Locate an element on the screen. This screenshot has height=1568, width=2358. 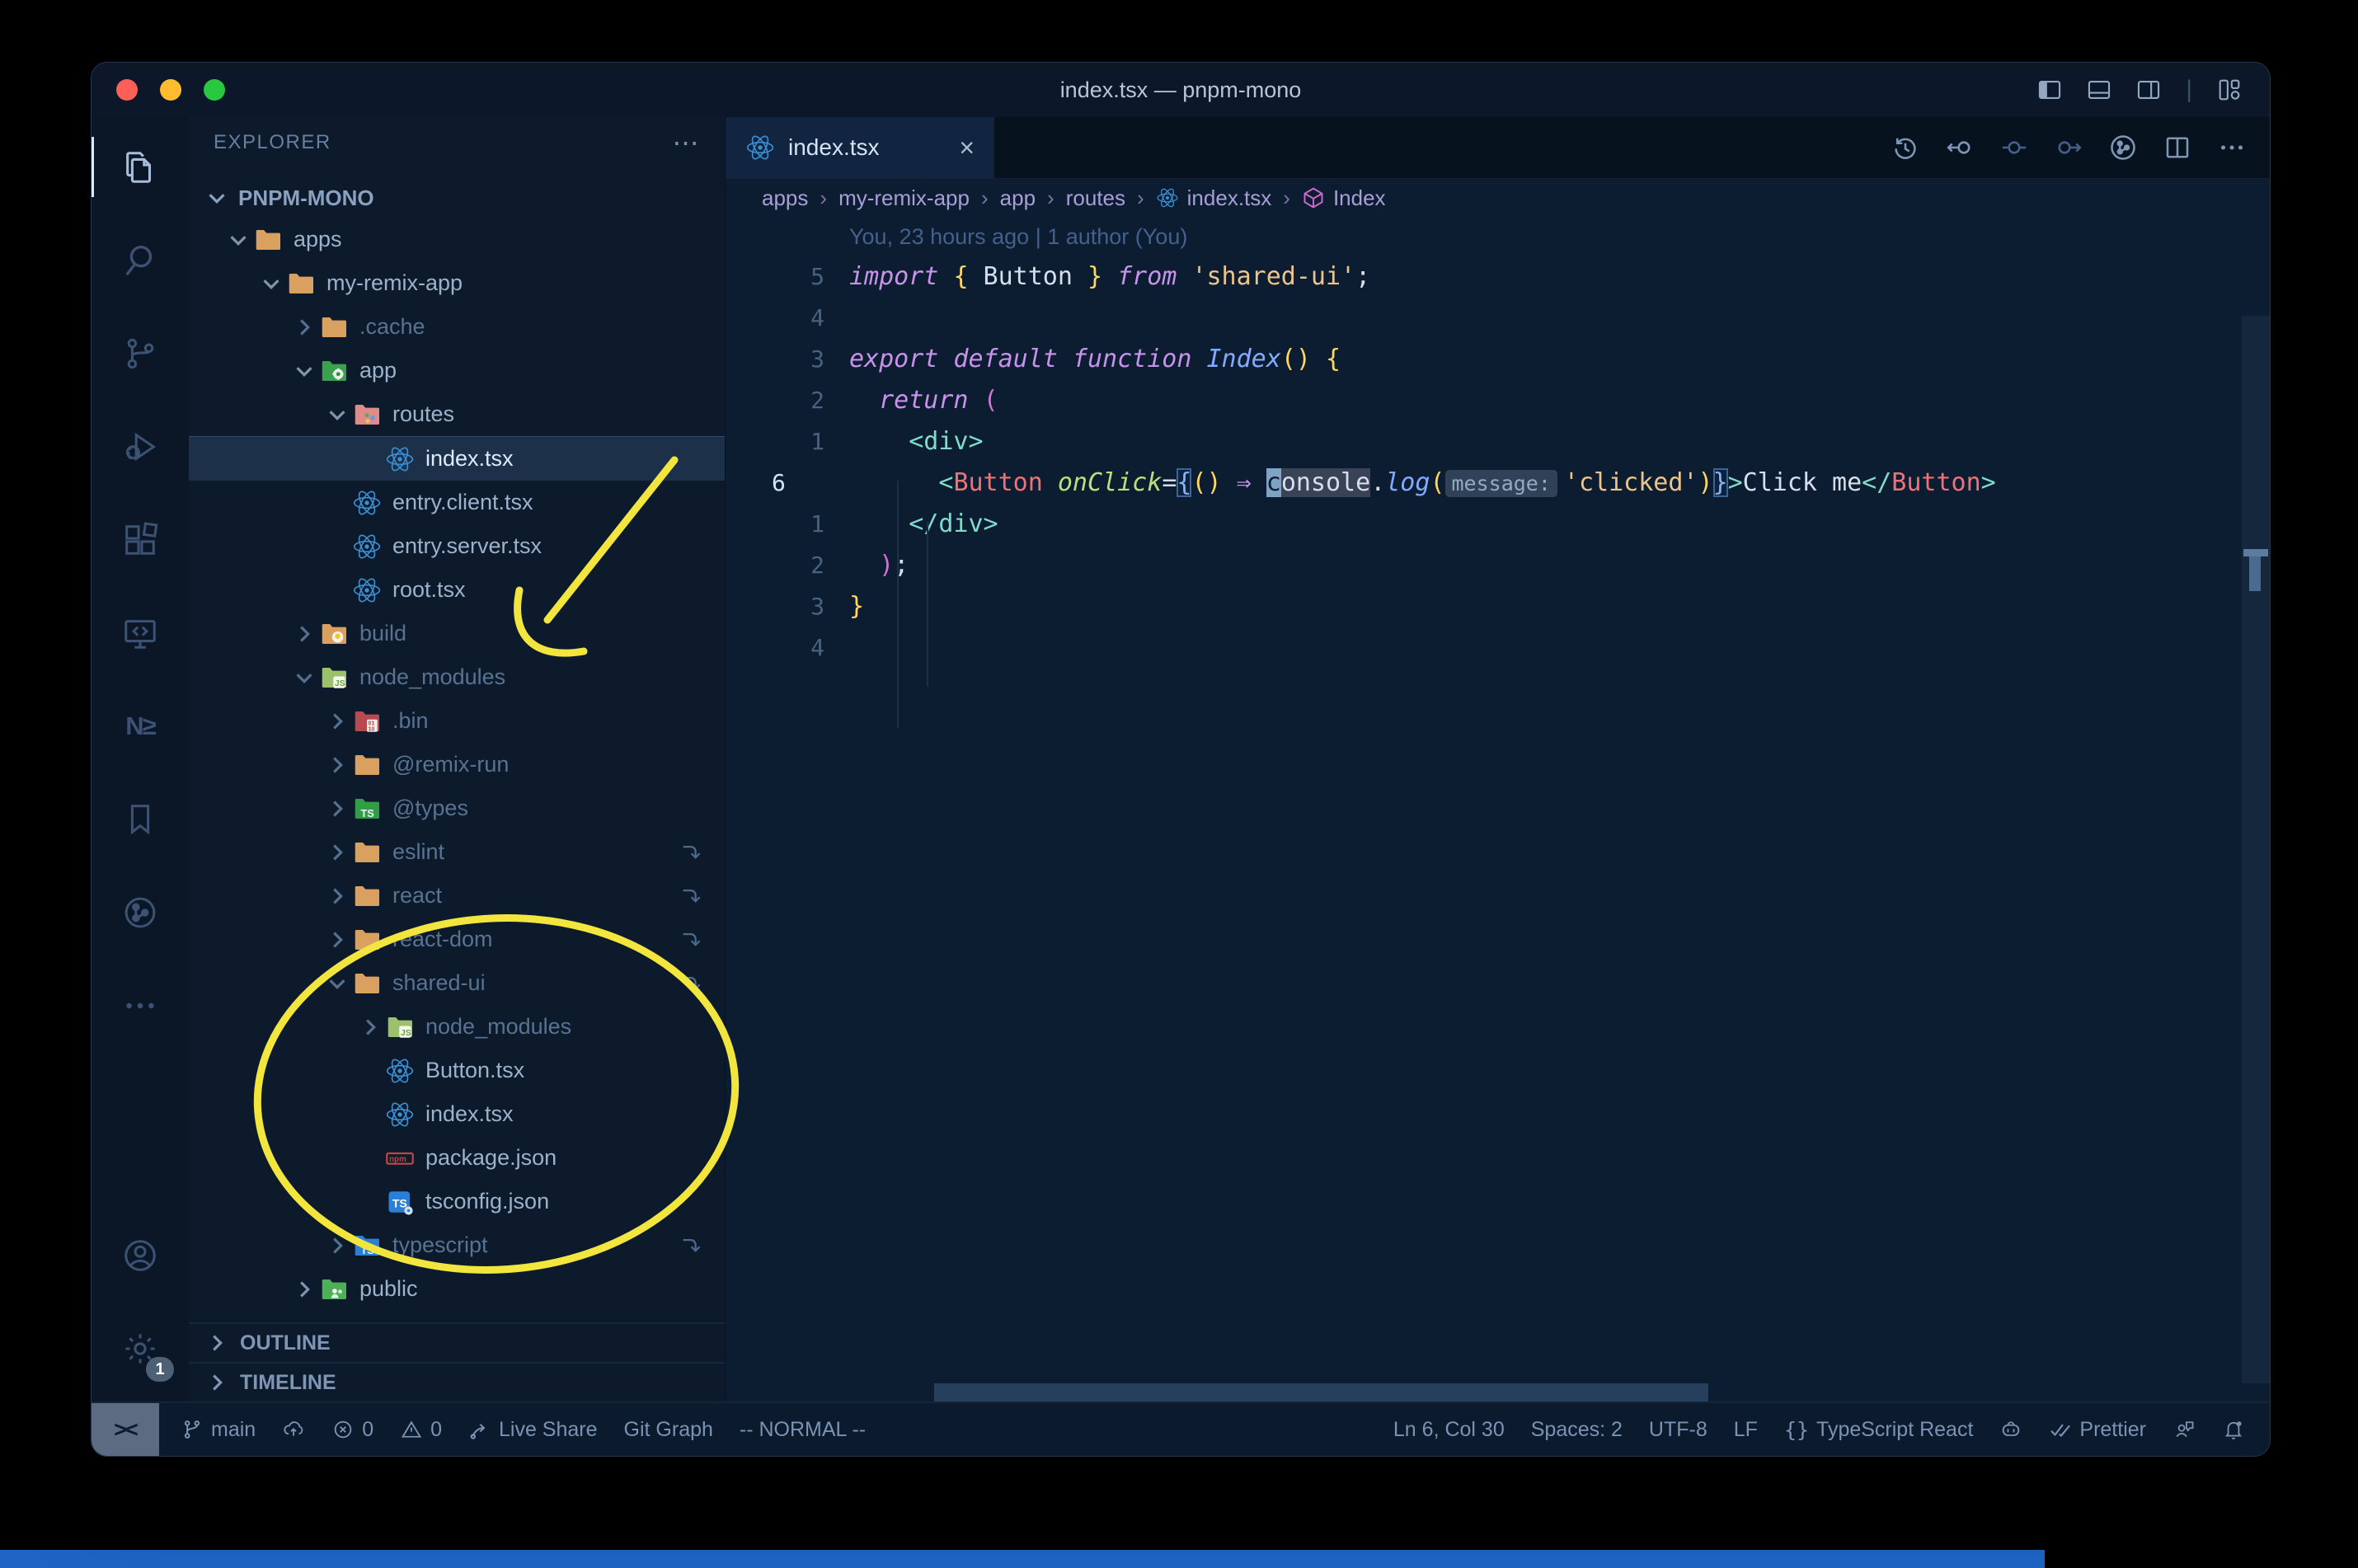
code-line: 2 return ( is located at coordinates (1498, 400).